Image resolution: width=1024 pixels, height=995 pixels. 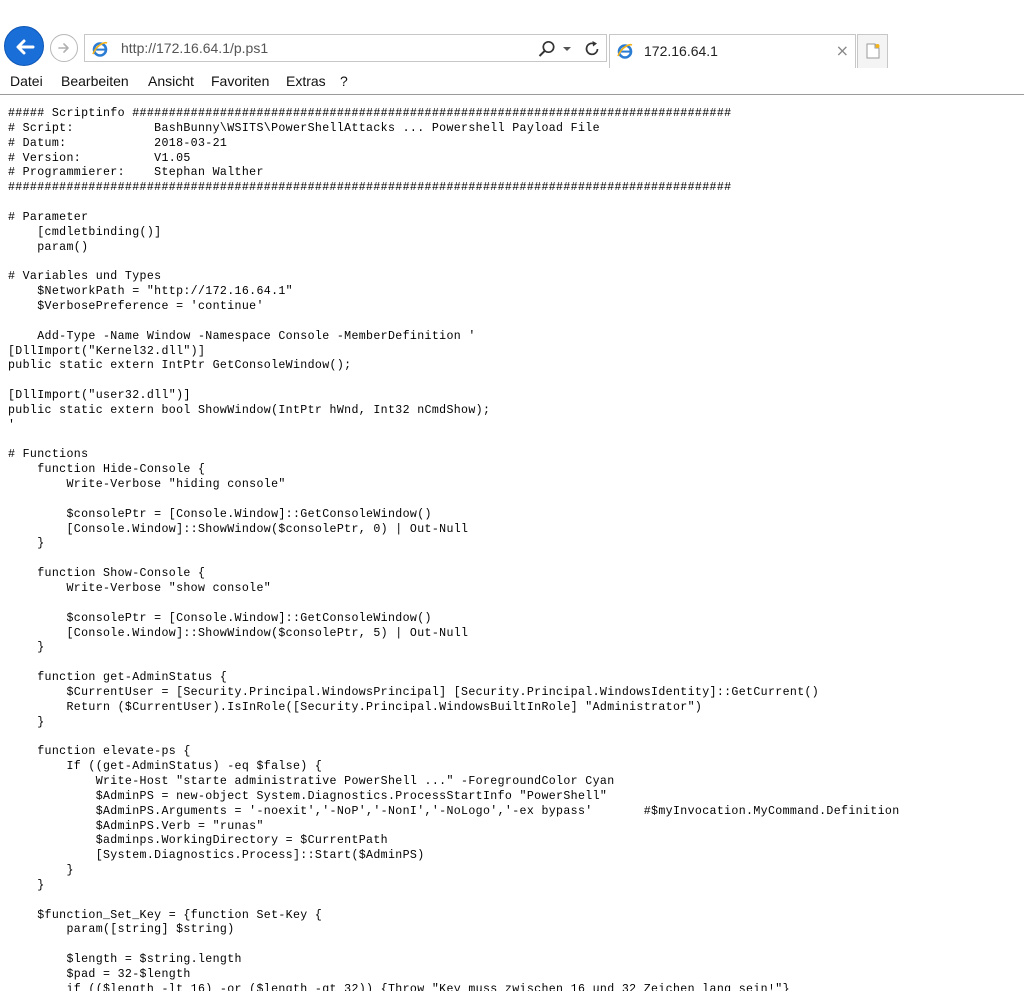 What do you see at coordinates (85, 232) in the screenshot?
I see `code-line: [cmdletbinding()]` at bounding box center [85, 232].